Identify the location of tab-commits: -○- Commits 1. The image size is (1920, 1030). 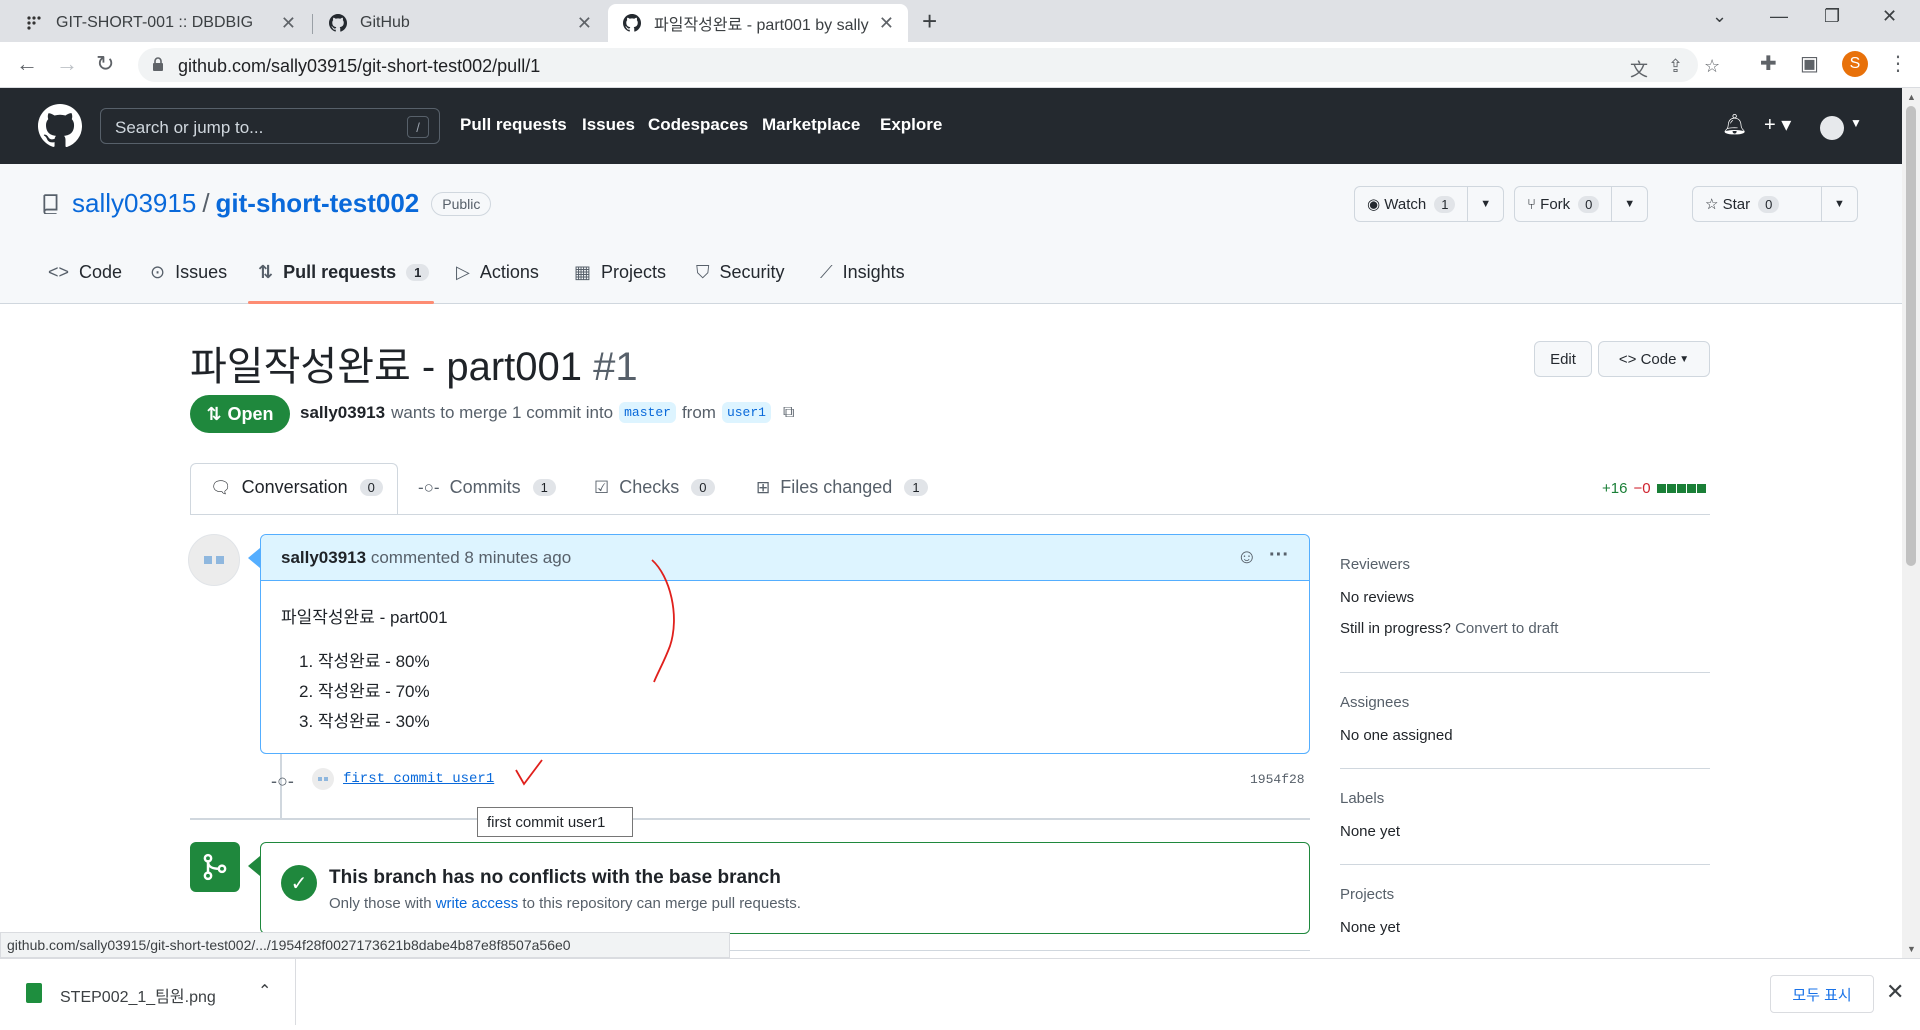
(487, 487).